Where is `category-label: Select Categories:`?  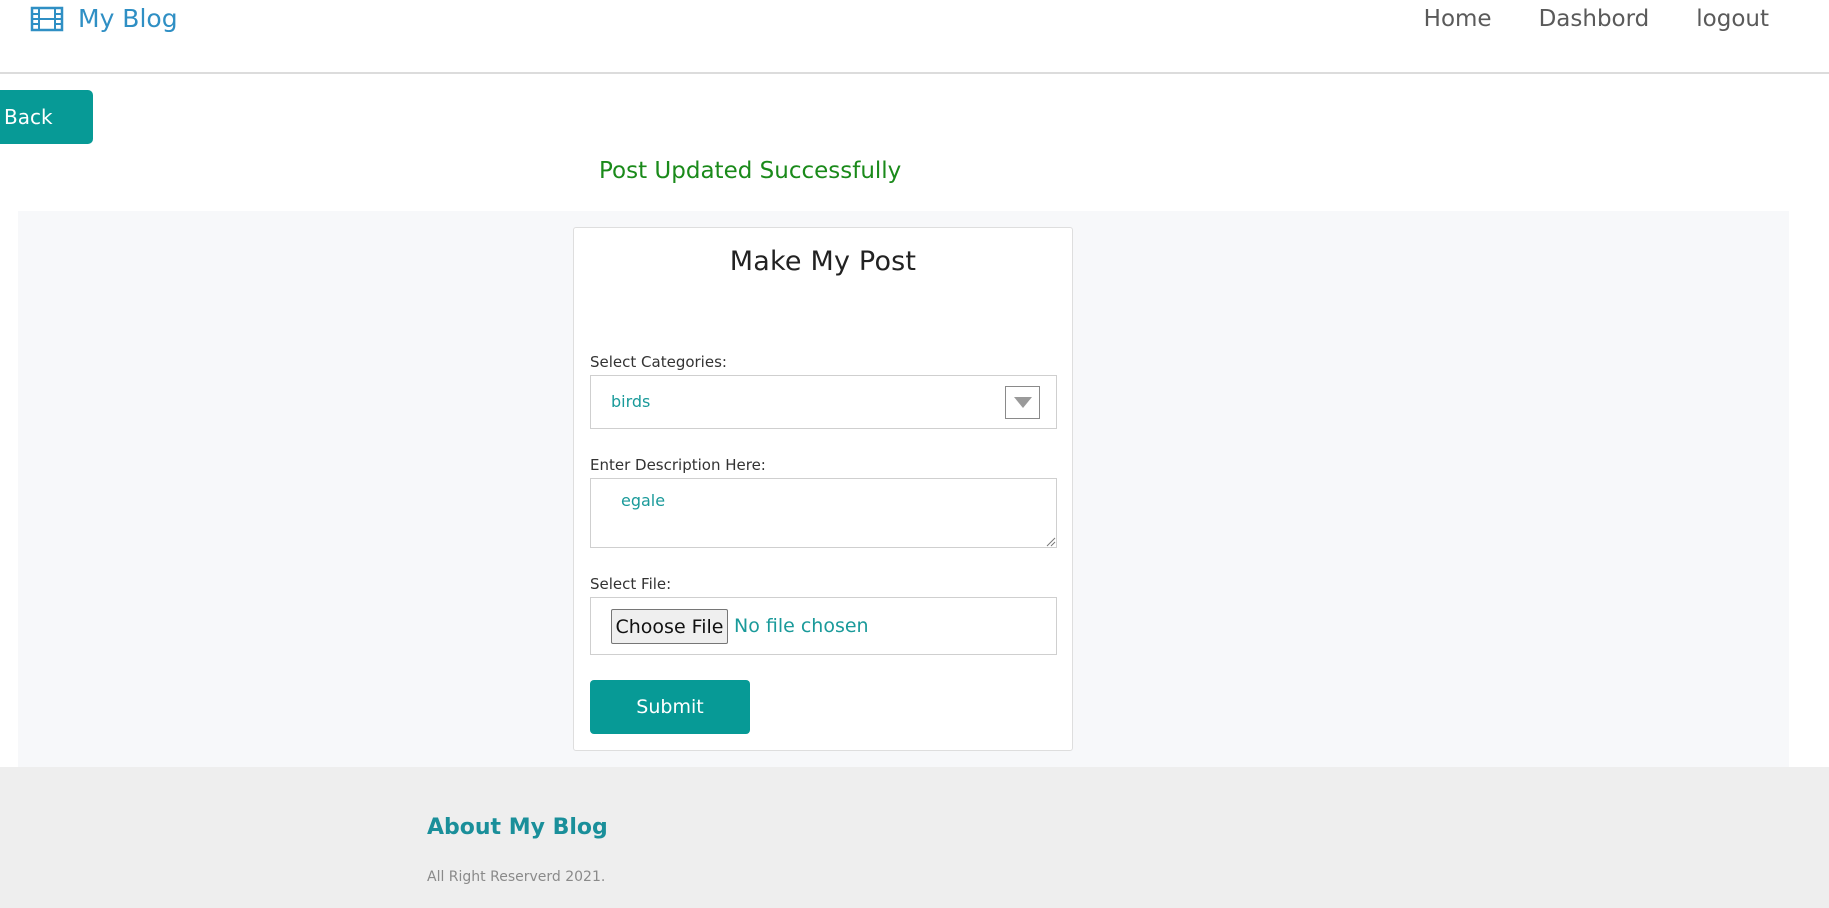
category-label: Select Categories: is located at coordinates (658, 362).